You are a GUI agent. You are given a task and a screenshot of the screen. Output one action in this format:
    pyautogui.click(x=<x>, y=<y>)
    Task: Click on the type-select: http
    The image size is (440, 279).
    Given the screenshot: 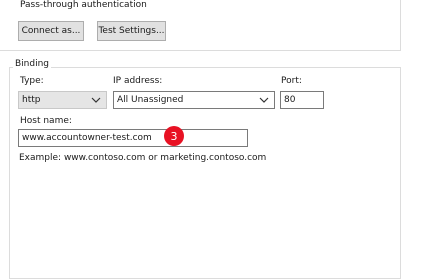 What is the action you would take?
    pyautogui.click(x=62, y=100)
    